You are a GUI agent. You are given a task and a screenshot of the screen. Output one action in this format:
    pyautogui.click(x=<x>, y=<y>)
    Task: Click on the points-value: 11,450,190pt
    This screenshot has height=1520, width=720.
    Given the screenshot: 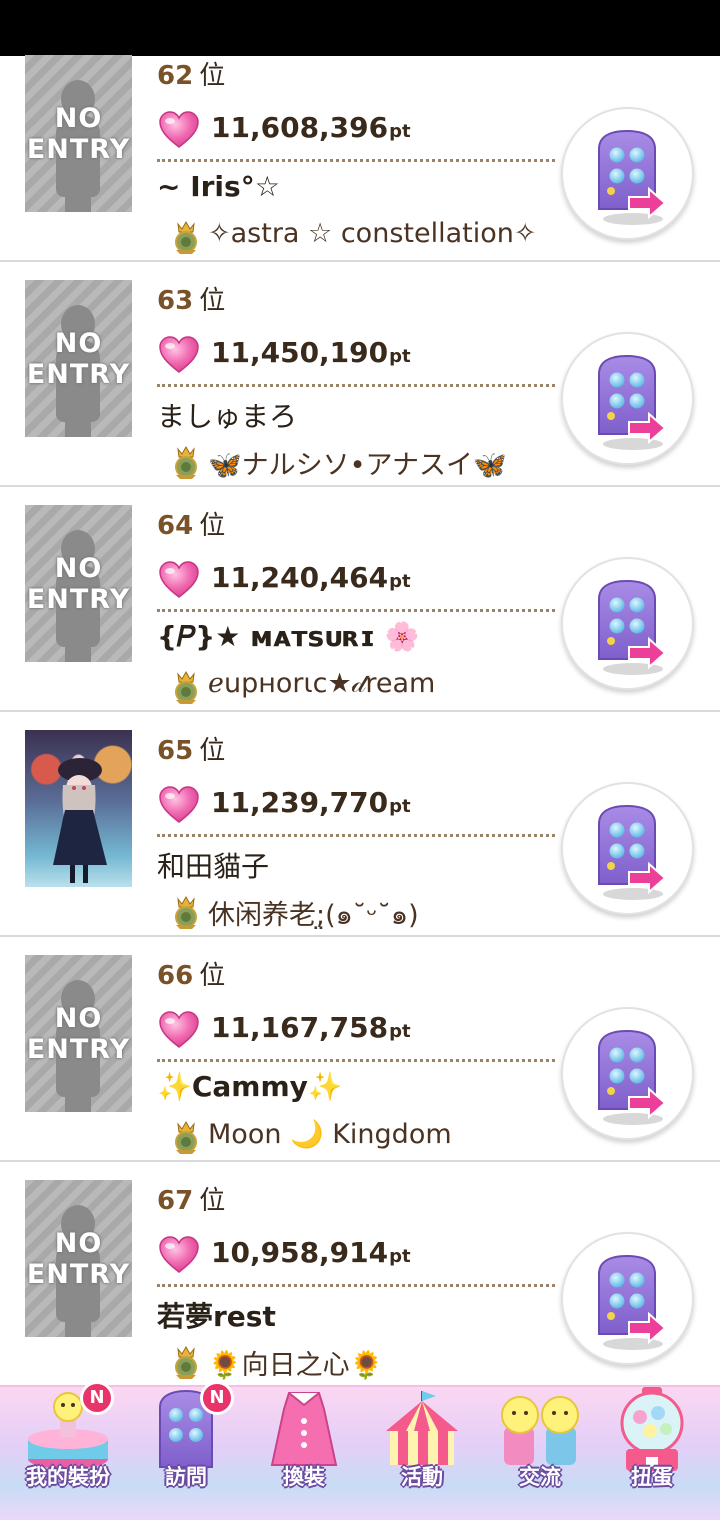 What is the action you would take?
    pyautogui.click(x=311, y=352)
    